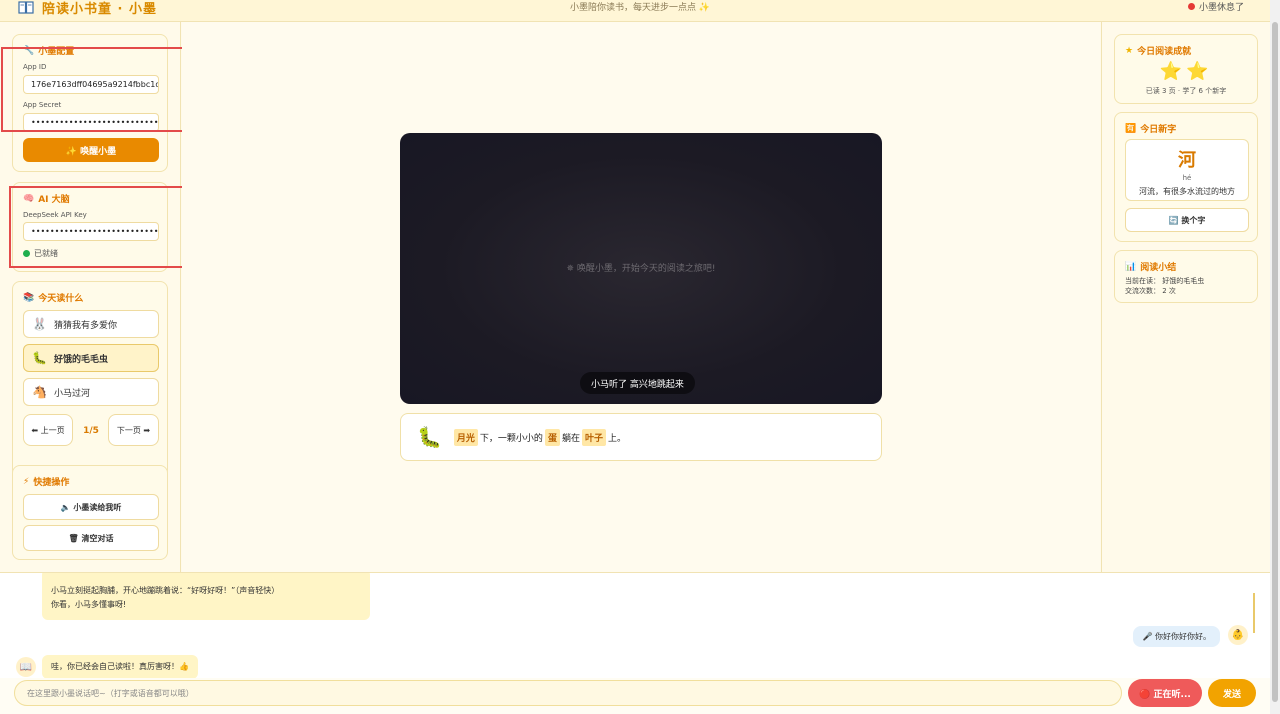 The width and height of the screenshot is (1280, 714). I want to click on ai-avatar: 📖, so click(26, 667).